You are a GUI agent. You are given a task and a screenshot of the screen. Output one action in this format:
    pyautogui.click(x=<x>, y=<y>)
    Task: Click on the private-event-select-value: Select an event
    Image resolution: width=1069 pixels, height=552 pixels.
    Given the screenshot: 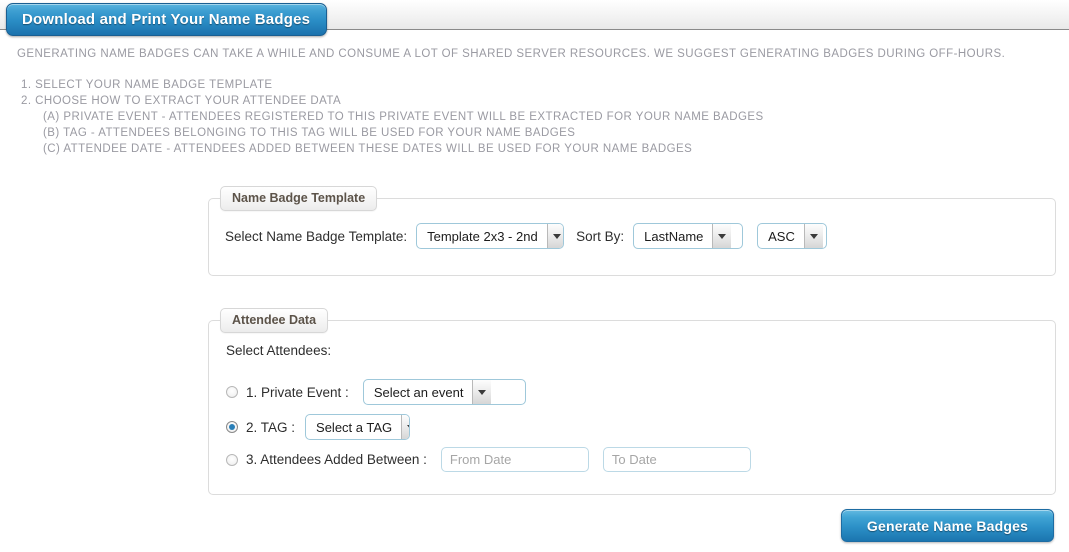 What is the action you would take?
    pyautogui.click(x=418, y=392)
    